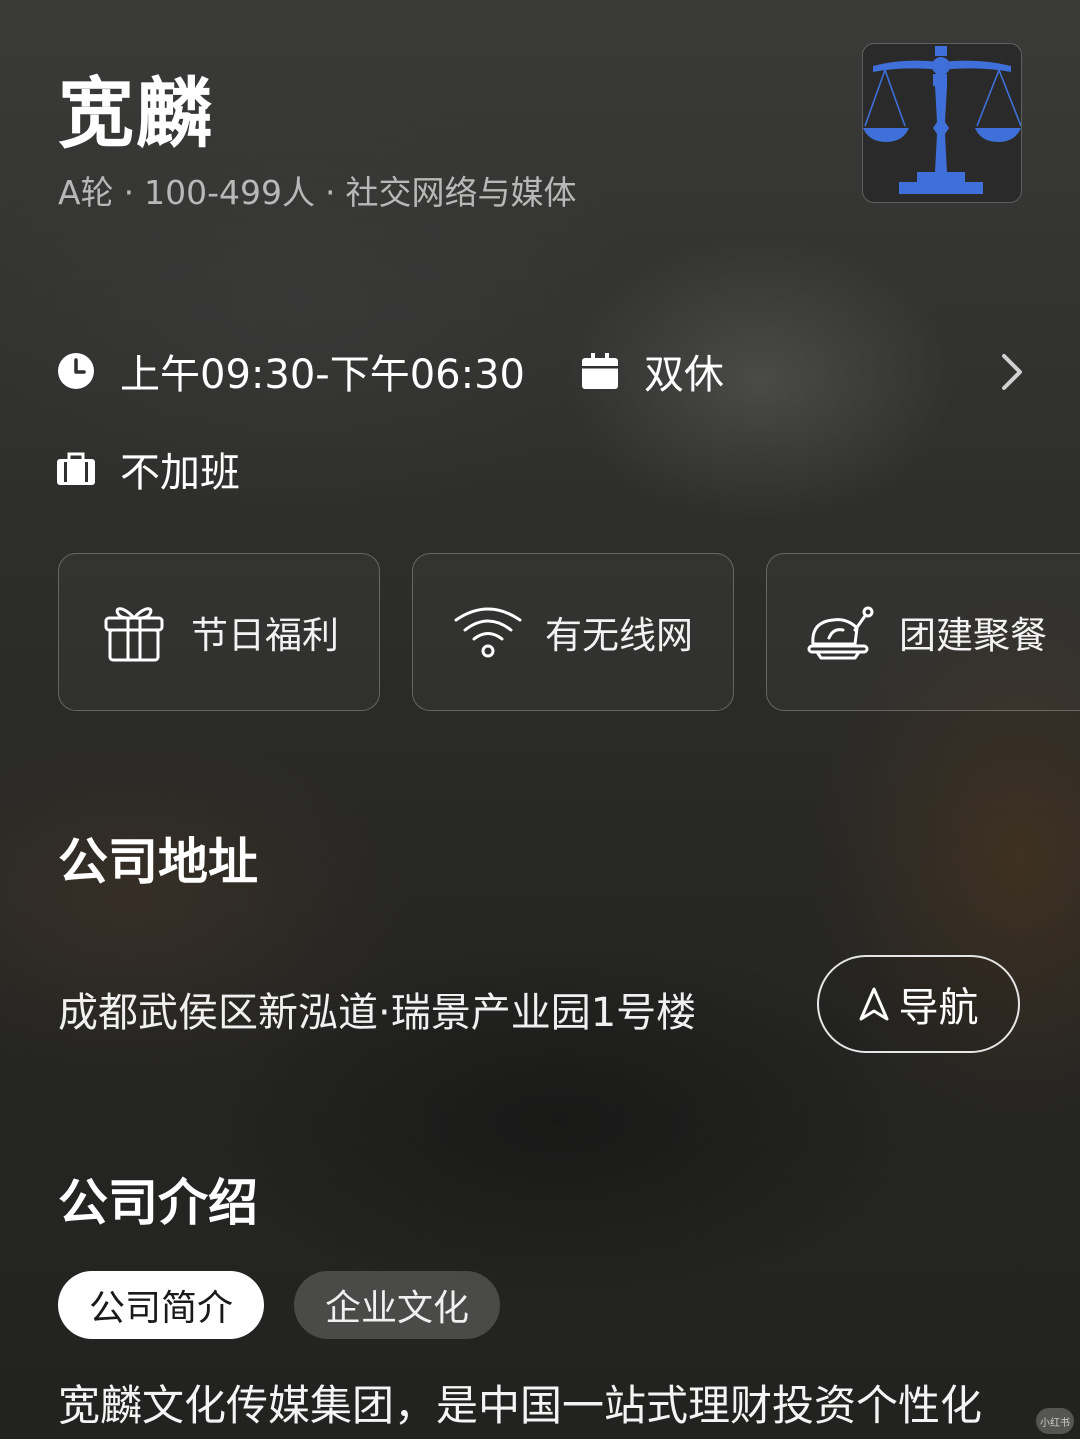 The height and width of the screenshot is (1439, 1080). What do you see at coordinates (317, 190) in the screenshot?
I see `company-meta: A轮 · 100-499人 · 社交网络与媒体` at bounding box center [317, 190].